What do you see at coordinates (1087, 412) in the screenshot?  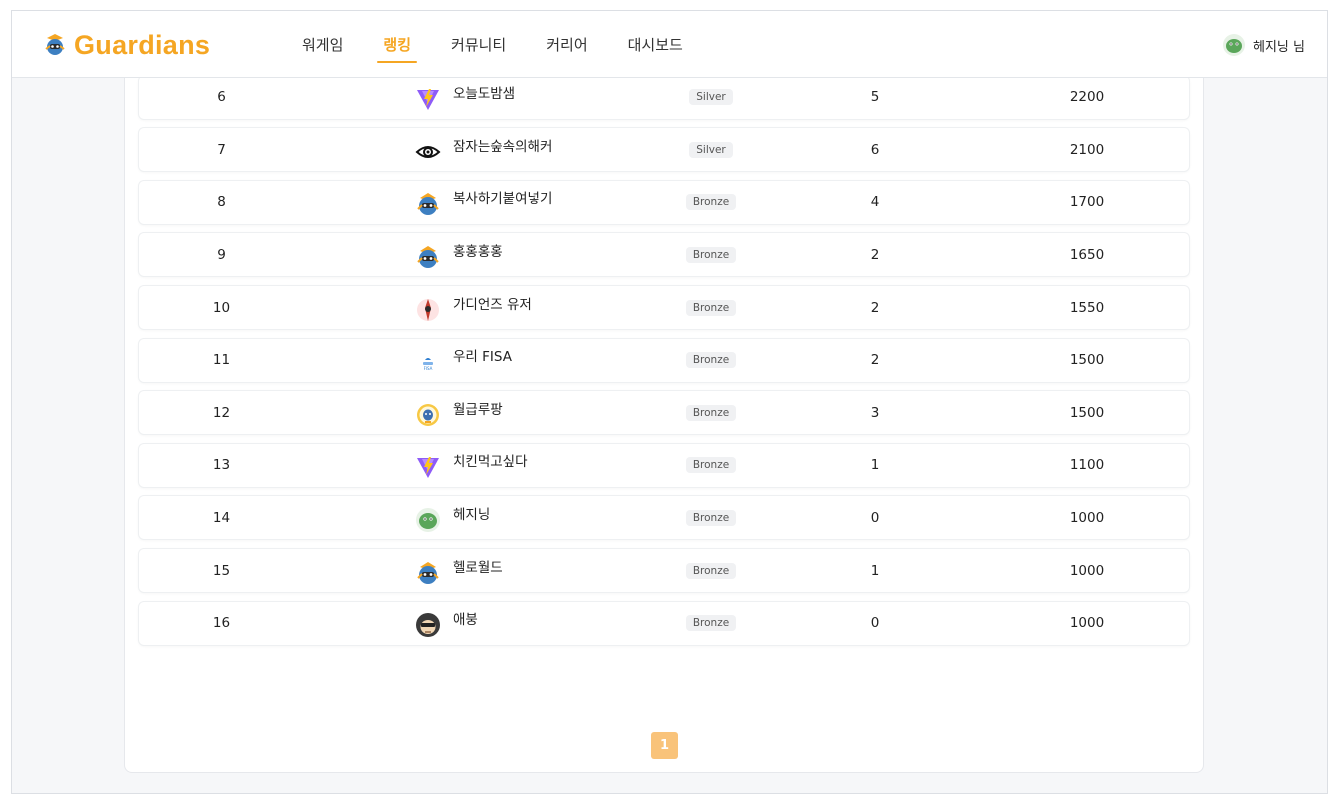 I see `score-cell: 1500` at bounding box center [1087, 412].